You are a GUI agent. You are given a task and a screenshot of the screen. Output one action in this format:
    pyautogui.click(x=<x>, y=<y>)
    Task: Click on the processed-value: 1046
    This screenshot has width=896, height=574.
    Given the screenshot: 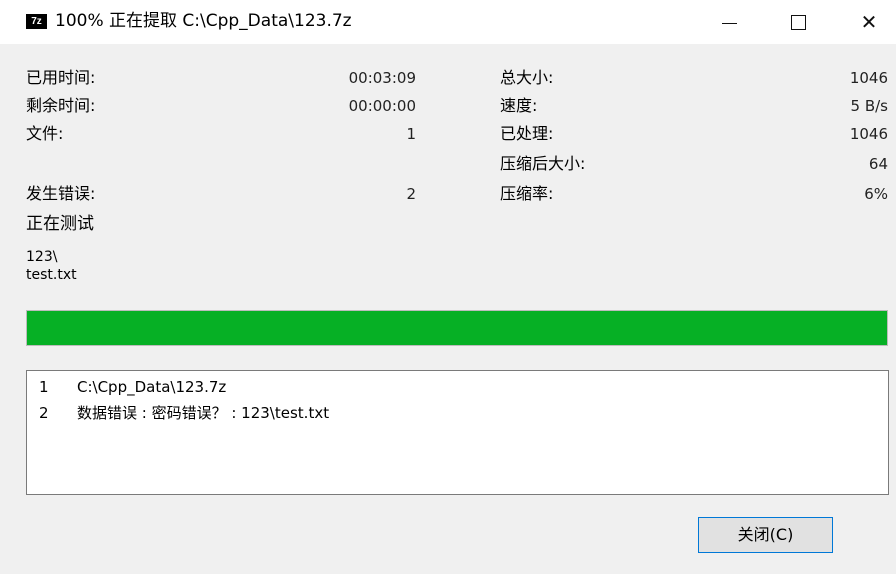 What is the action you would take?
    pyautogui.click(x=868, y=134)
    